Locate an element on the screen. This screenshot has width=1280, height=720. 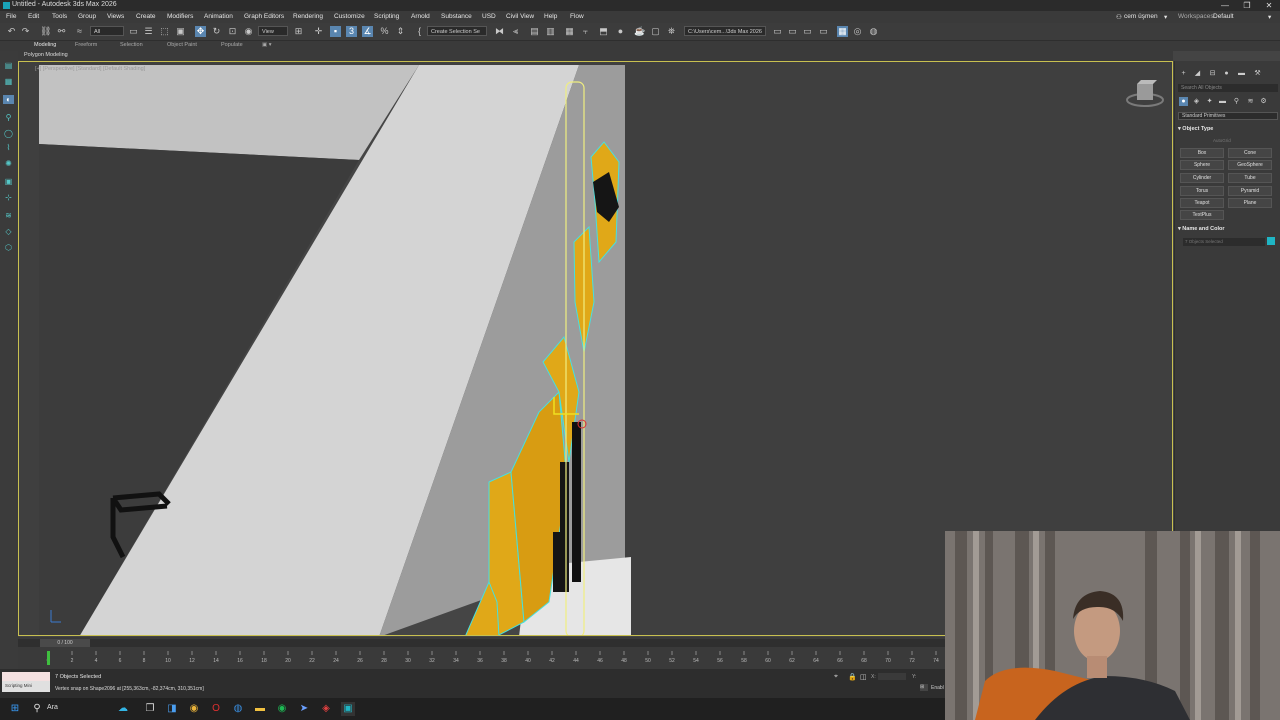
percent-snap-icon: % is located at coordinates (384, 31).